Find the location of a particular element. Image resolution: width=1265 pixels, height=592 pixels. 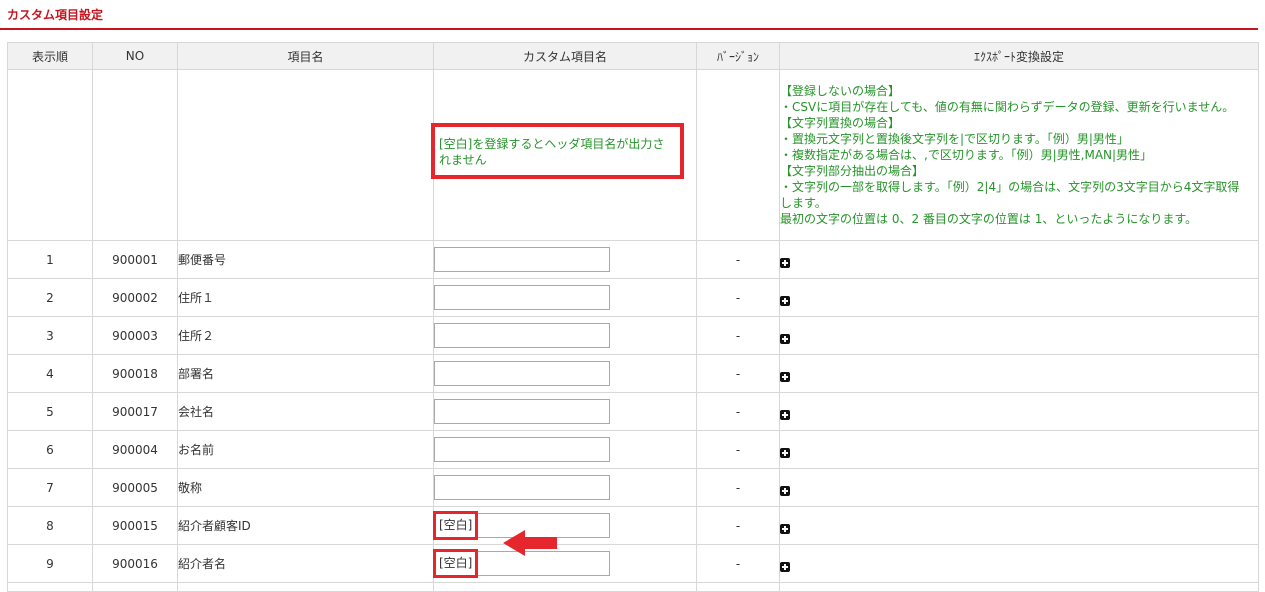

export-help-line: ・複数指定がある場合は、,で区切ります。「例）男|男性,MAN|男性」 is located at coordinates (966, 155).